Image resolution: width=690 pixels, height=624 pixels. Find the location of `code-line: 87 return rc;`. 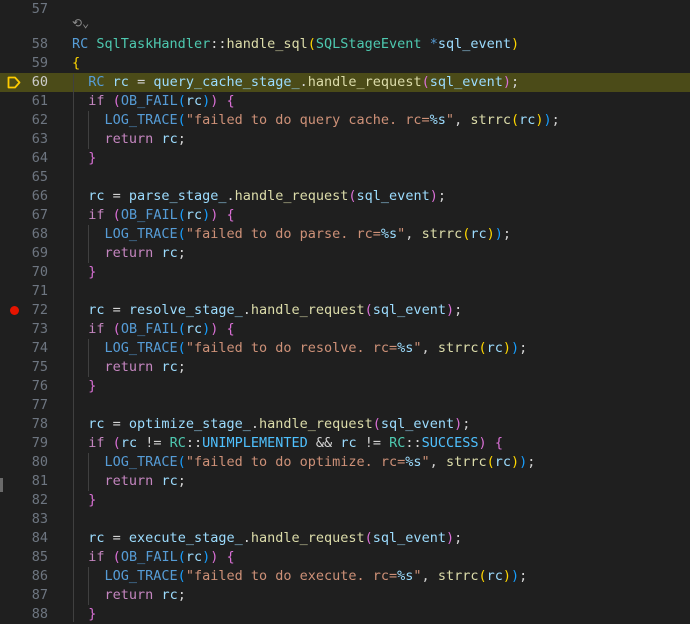

code-line: 87 return rc; is located at coordinates (345, 595).